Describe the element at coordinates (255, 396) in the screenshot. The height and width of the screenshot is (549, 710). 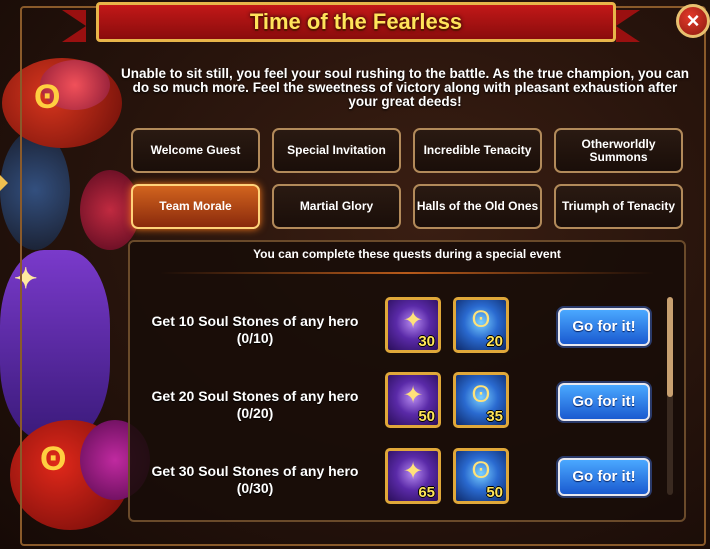
I see `quest-title: Get 20 Soul Stones of any hero` at that location.